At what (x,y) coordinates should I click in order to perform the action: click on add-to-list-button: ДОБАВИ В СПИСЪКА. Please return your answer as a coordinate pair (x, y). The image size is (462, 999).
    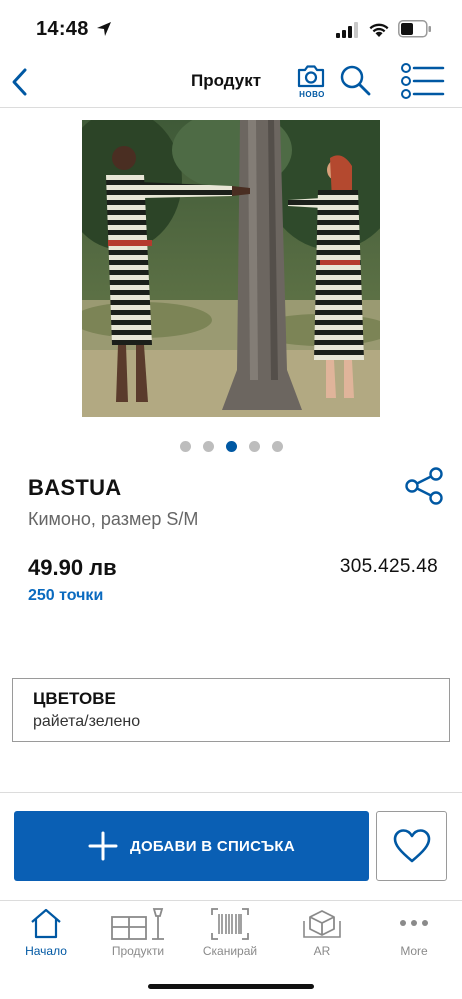
    Looking at the image, I should click on (191, 846).